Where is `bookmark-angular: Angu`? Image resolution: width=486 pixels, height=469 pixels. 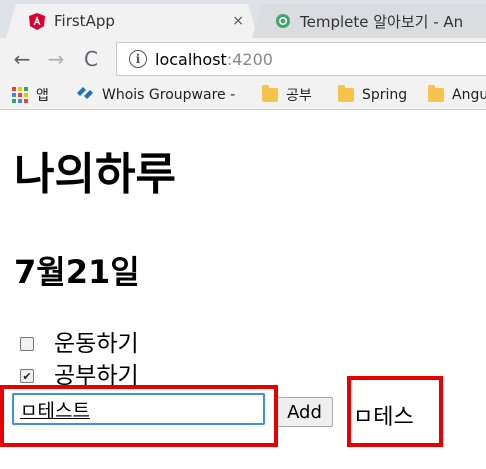 bookmark-angular: Angu is located at coordinates (457, 95).